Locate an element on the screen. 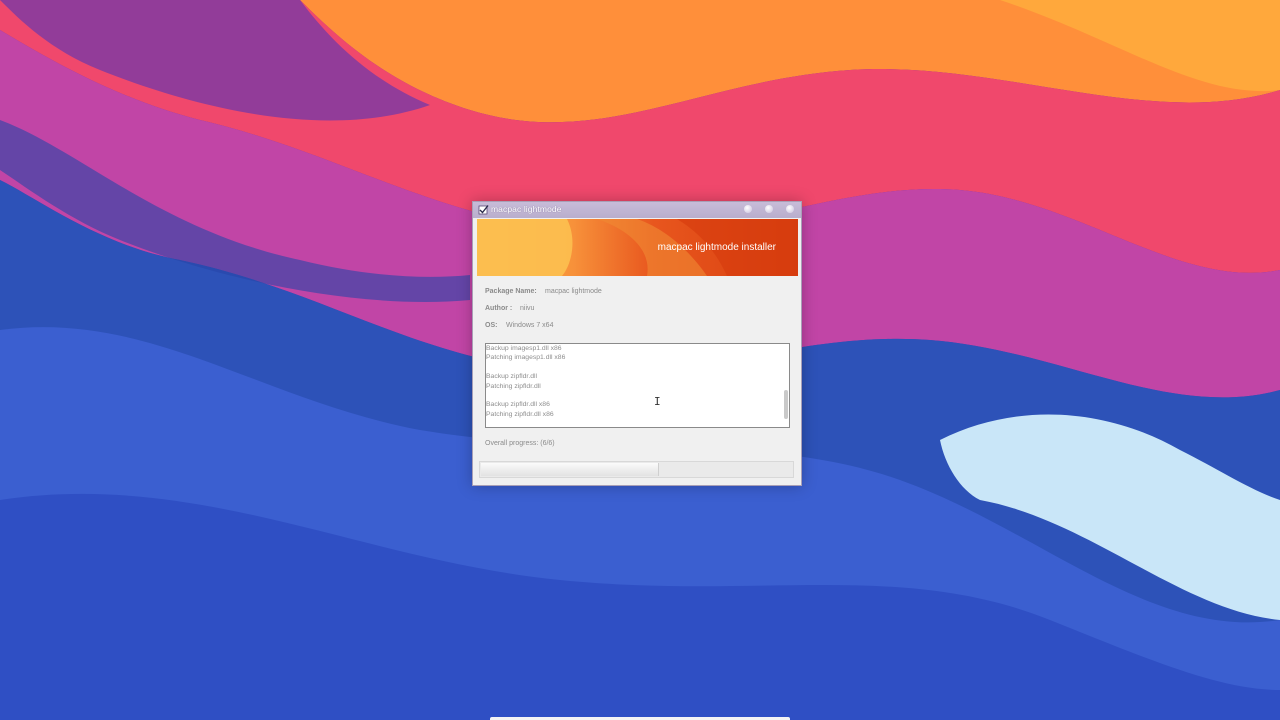 The image size is (1280, 720). close-button is located at coordinates (790, 209).